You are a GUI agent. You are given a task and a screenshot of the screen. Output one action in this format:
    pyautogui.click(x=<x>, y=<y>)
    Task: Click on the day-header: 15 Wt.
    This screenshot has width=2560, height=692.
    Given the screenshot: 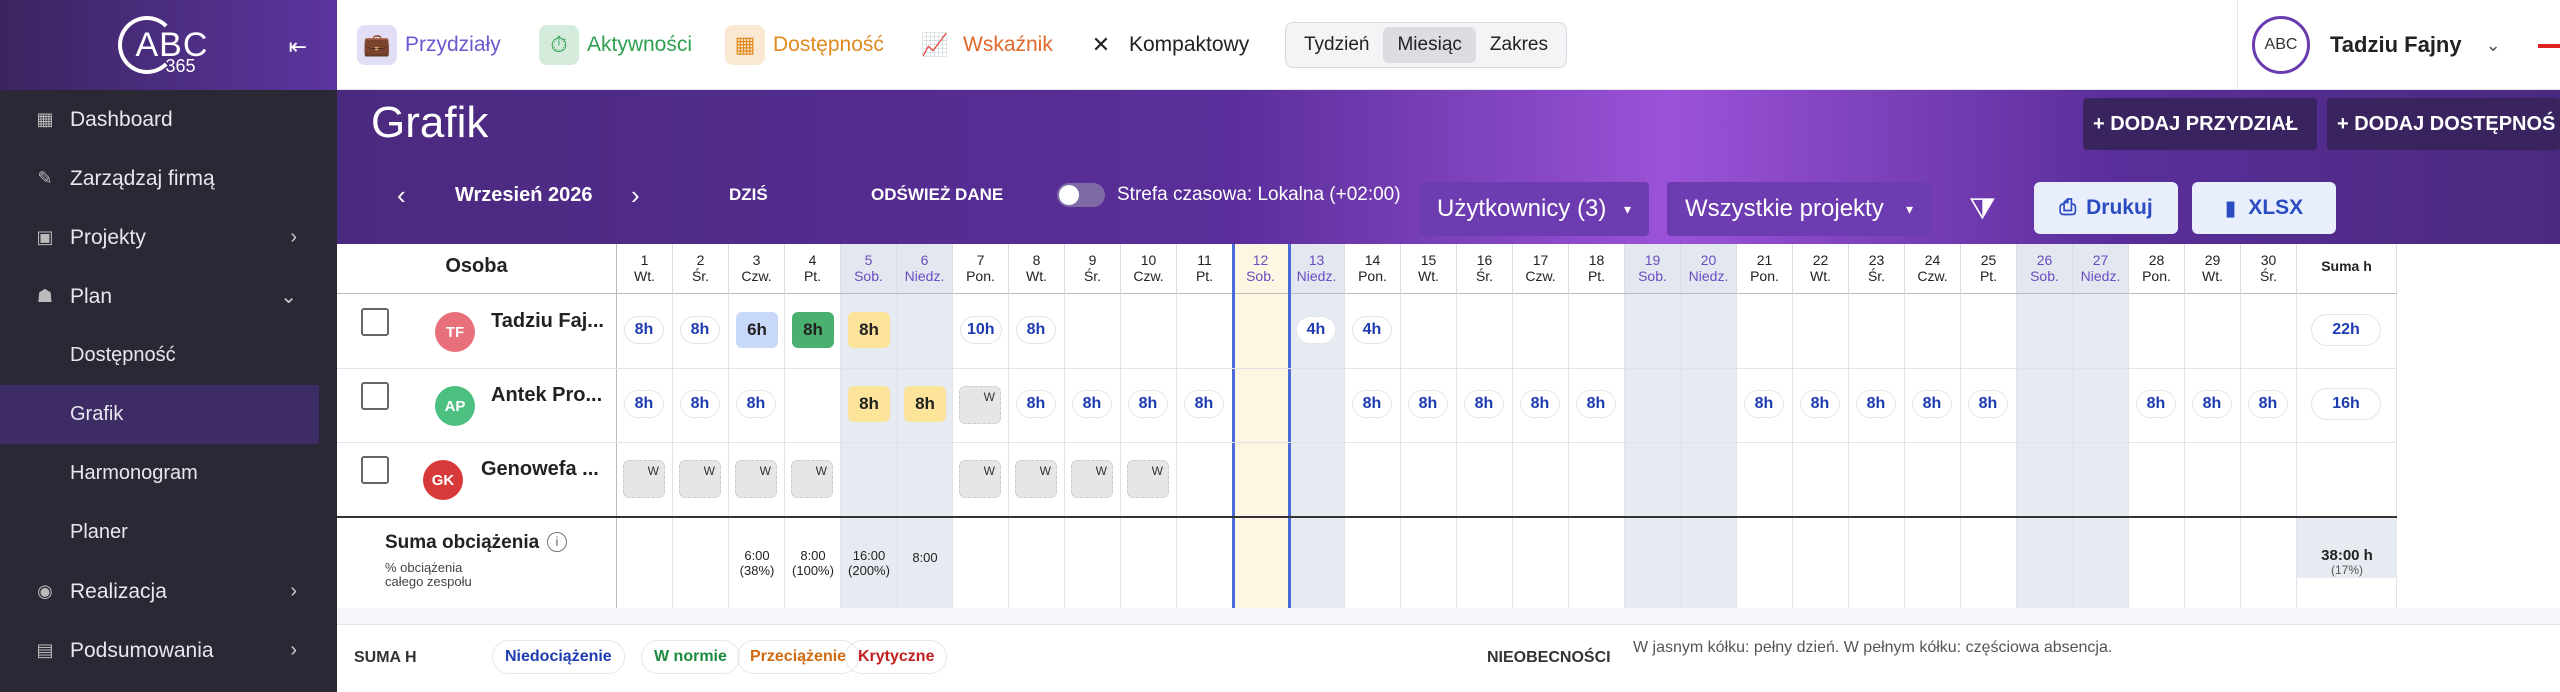 What is the action you would take?
    pyautogui.click(x=1429, y=269)
    